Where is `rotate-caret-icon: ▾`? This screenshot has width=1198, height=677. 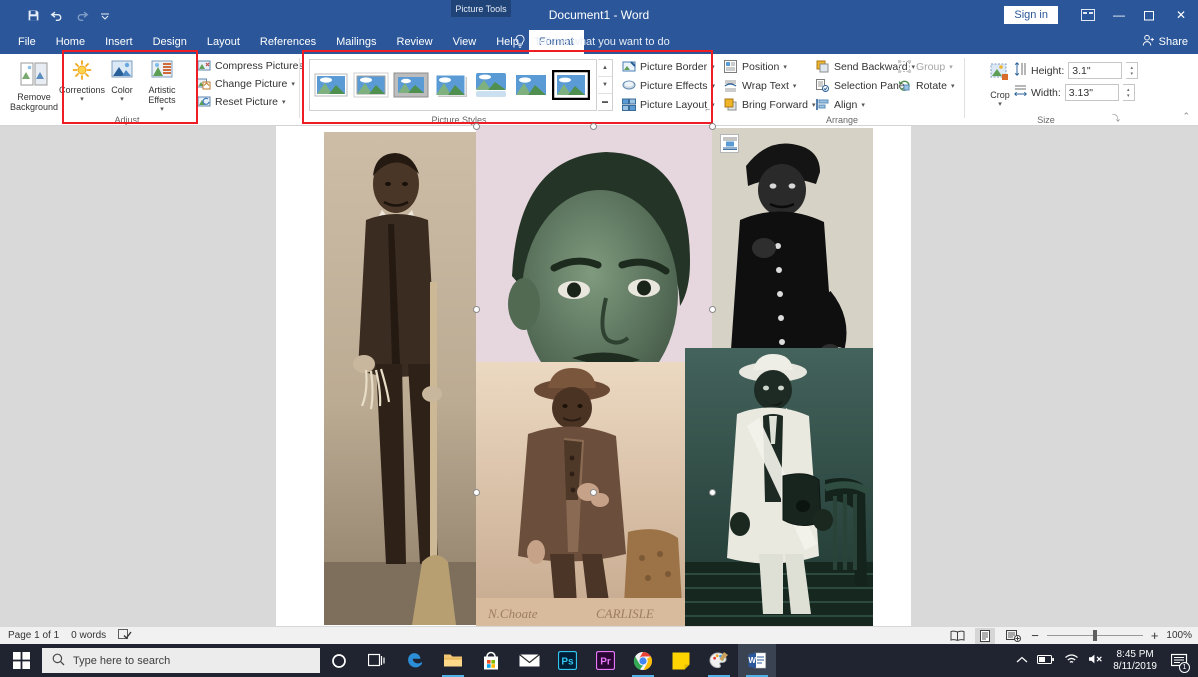 rotate-caret-icon: ▾ is located at coordinates (953, 86).